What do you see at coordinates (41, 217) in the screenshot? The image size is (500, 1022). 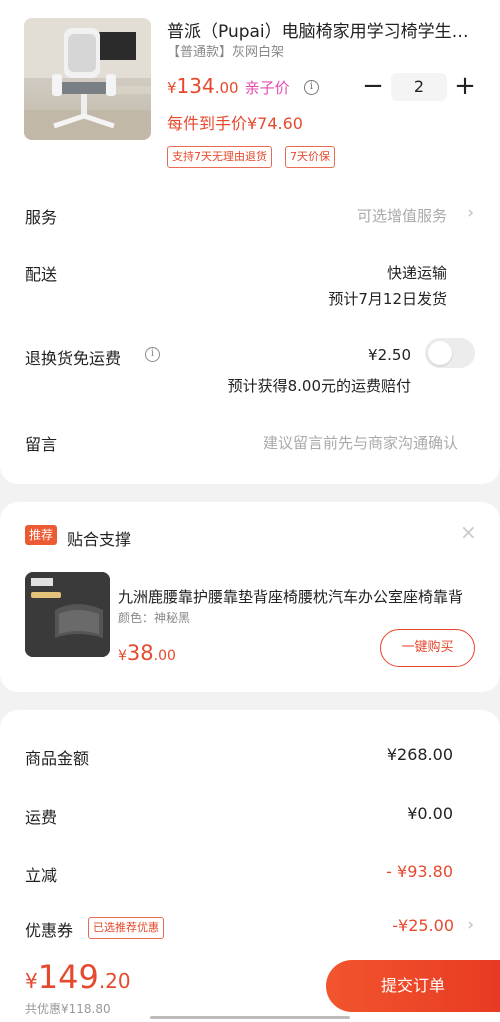 I see `service-label: 服务` at bounding box center [41, 217].